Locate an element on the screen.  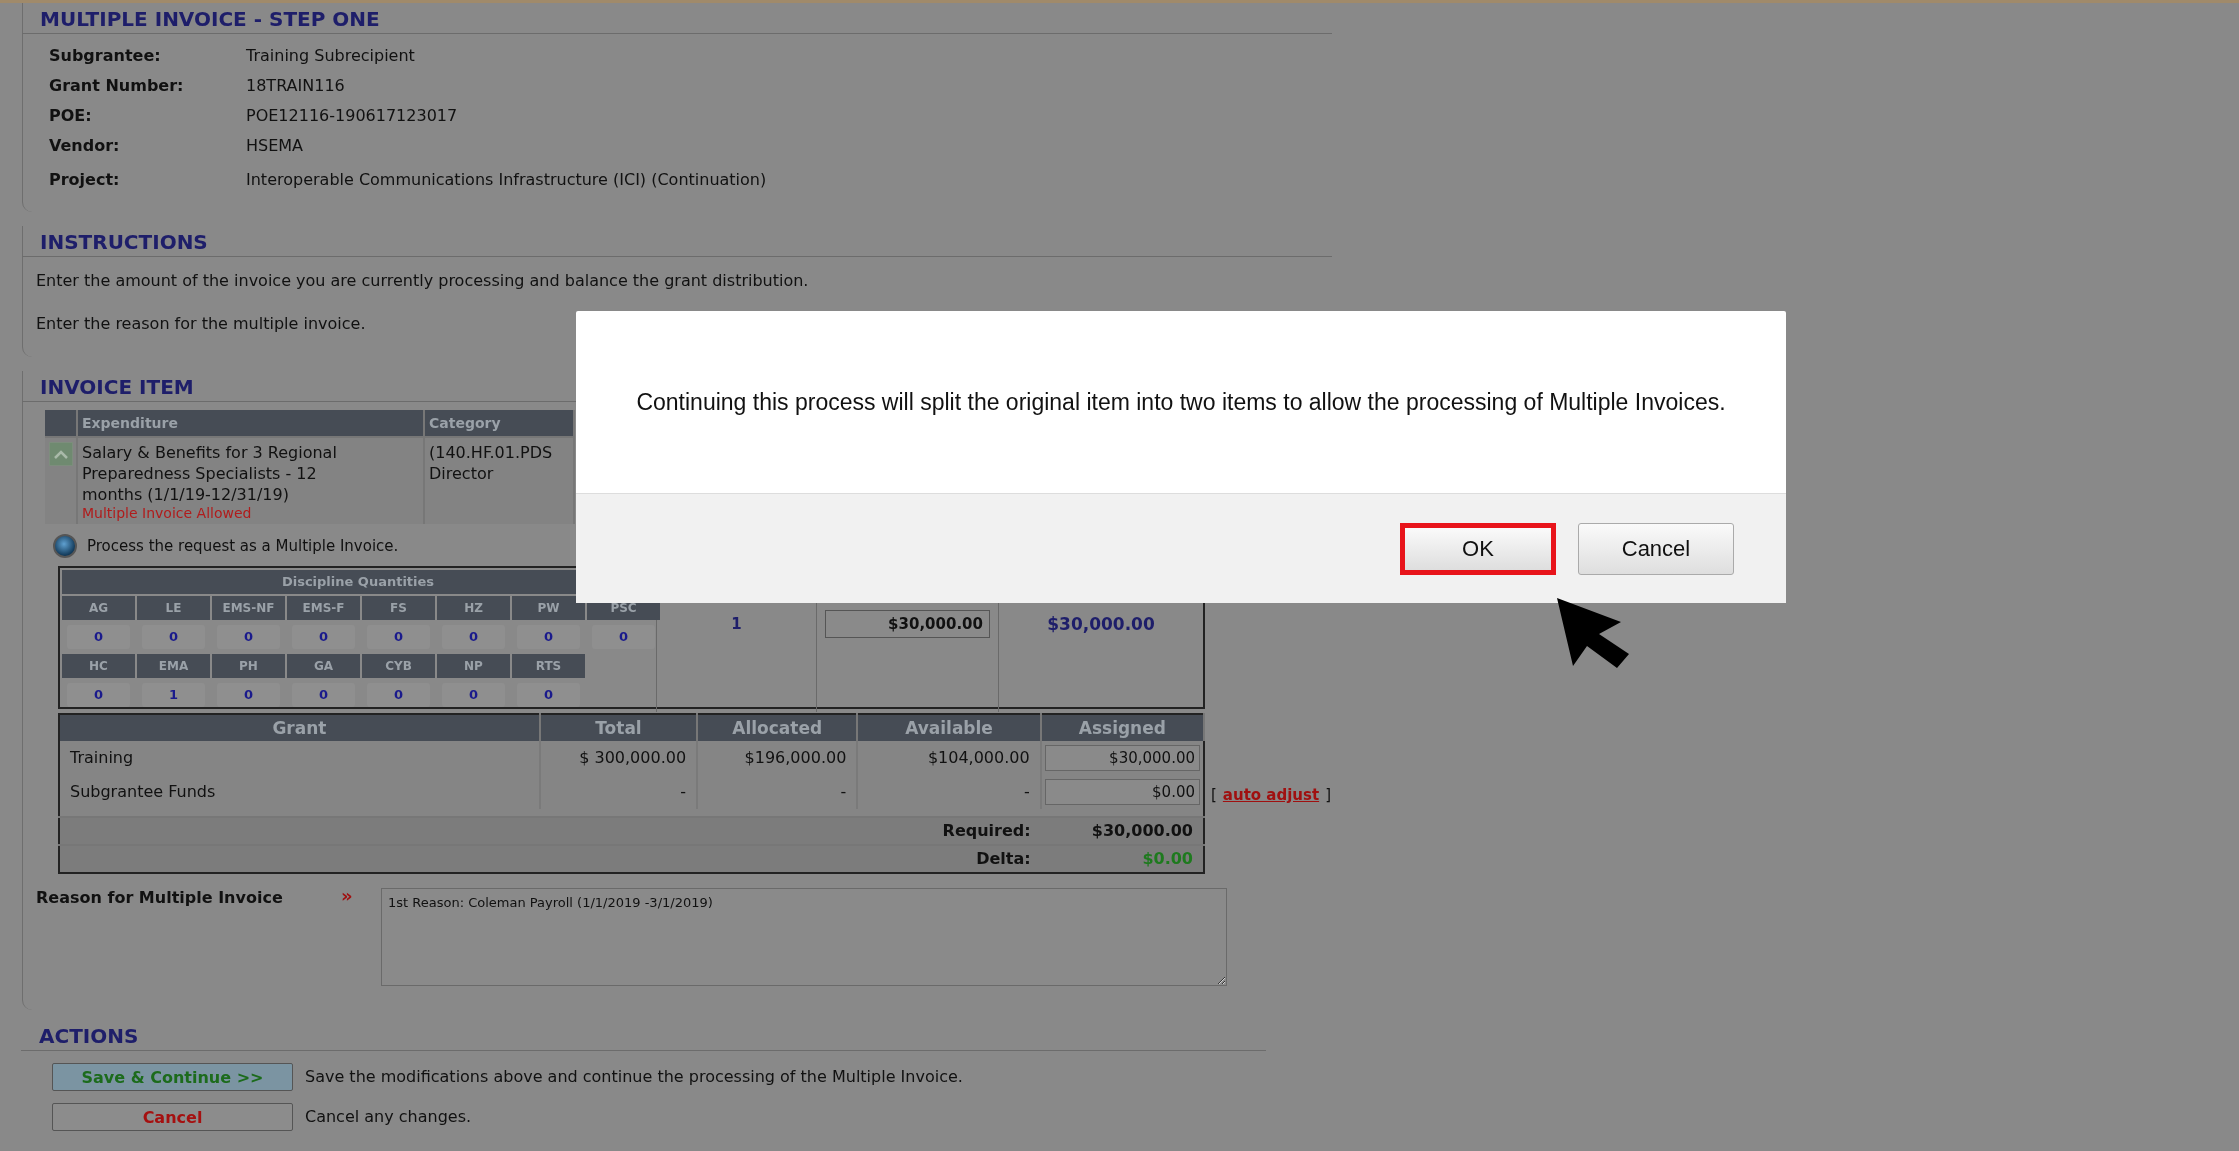
allowed-note: Multiple Invoice Allowed is located at coordinates (167, 513).